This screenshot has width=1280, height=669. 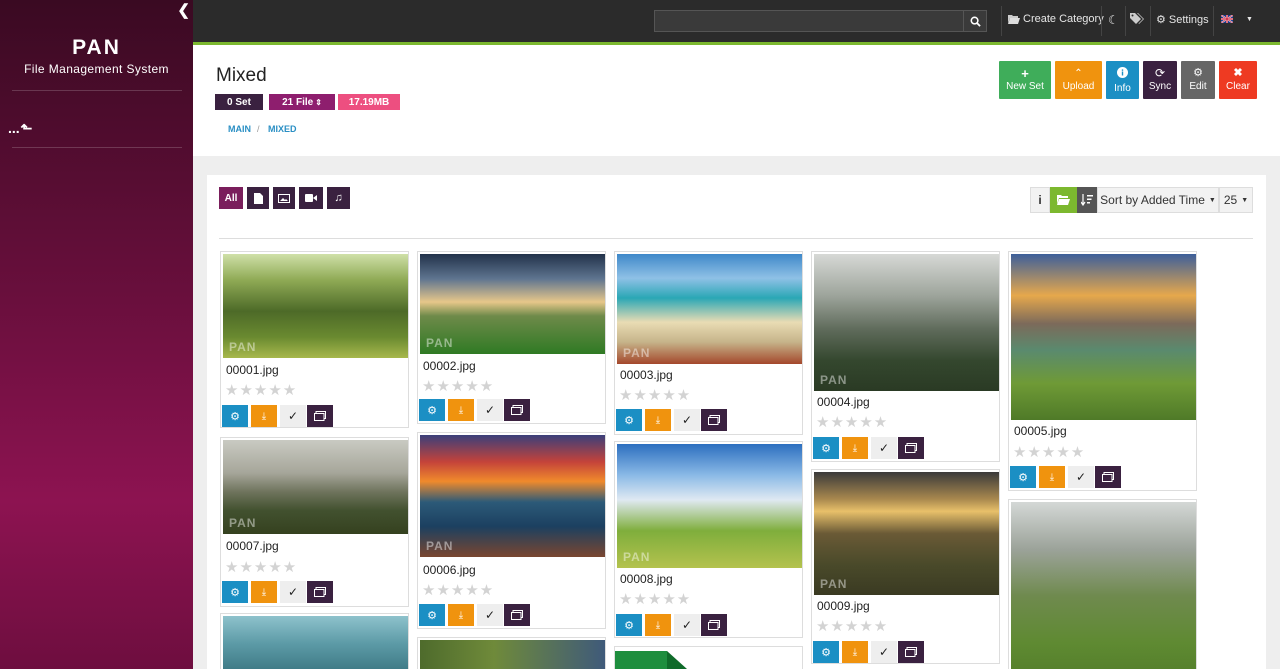 I want to click on search-button, so click(x=975, y=21).